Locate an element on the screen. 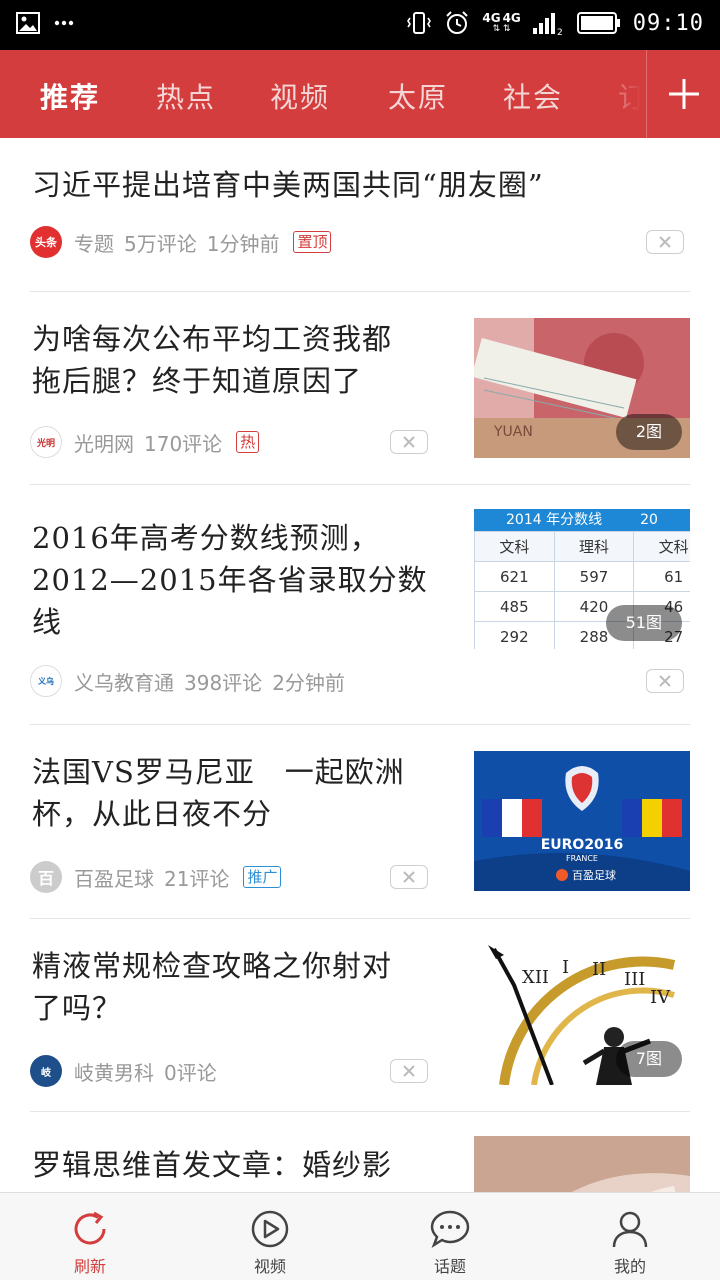  yiwu-education-logo-icon: 义乌 is located at coordinates (46, 681).